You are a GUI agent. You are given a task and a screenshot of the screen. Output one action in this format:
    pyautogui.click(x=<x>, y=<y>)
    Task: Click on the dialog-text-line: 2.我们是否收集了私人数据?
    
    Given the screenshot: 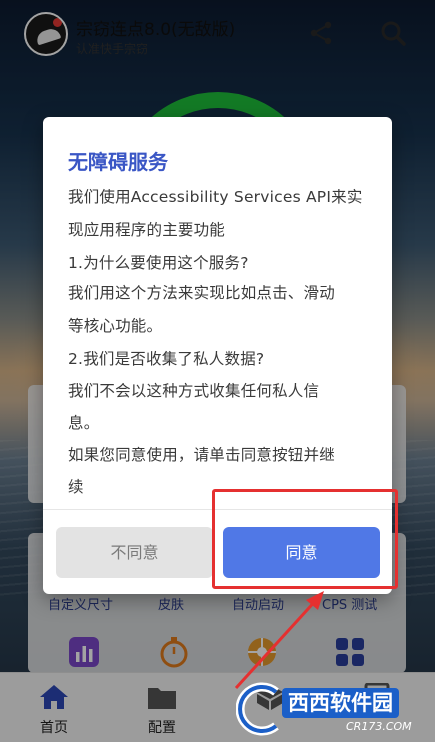 What is the action you would take?
    pyautogui.click(x=166, y=359)
    